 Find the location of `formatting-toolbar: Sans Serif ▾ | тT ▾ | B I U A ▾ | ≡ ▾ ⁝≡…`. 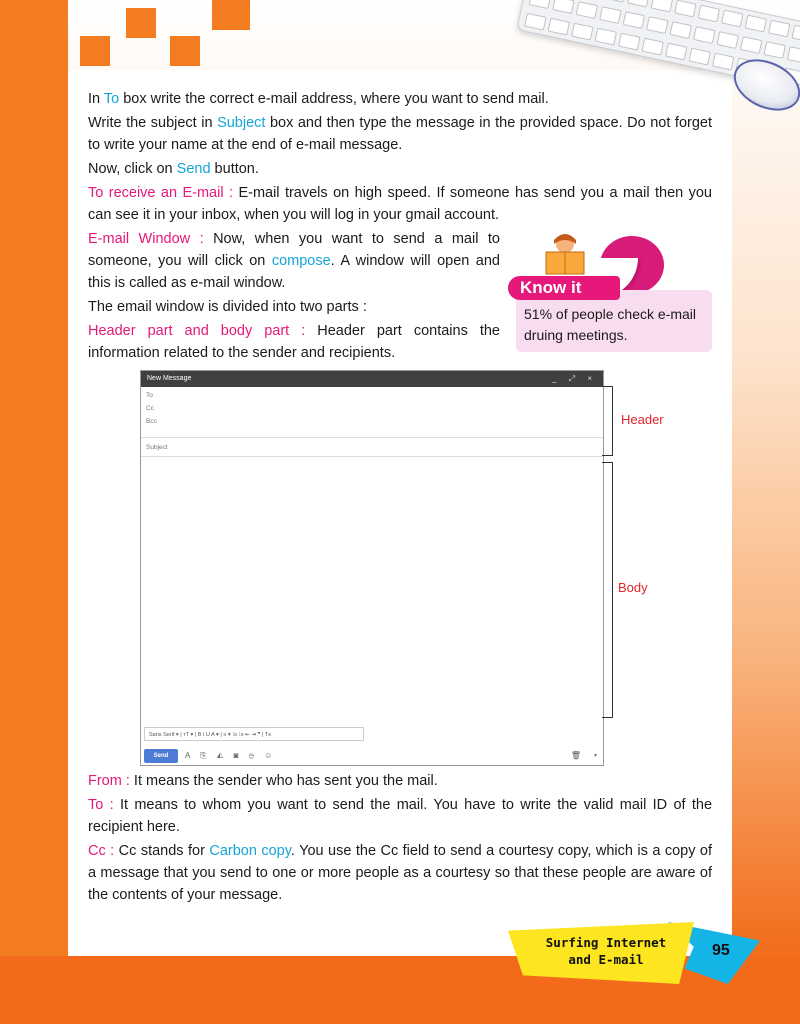

formatting-toolbar: Sans Serif ▾ | тT ▾ | B I U A ▾ | ≡ ▾ ⁝≡… is located at coordinates (254, 734).